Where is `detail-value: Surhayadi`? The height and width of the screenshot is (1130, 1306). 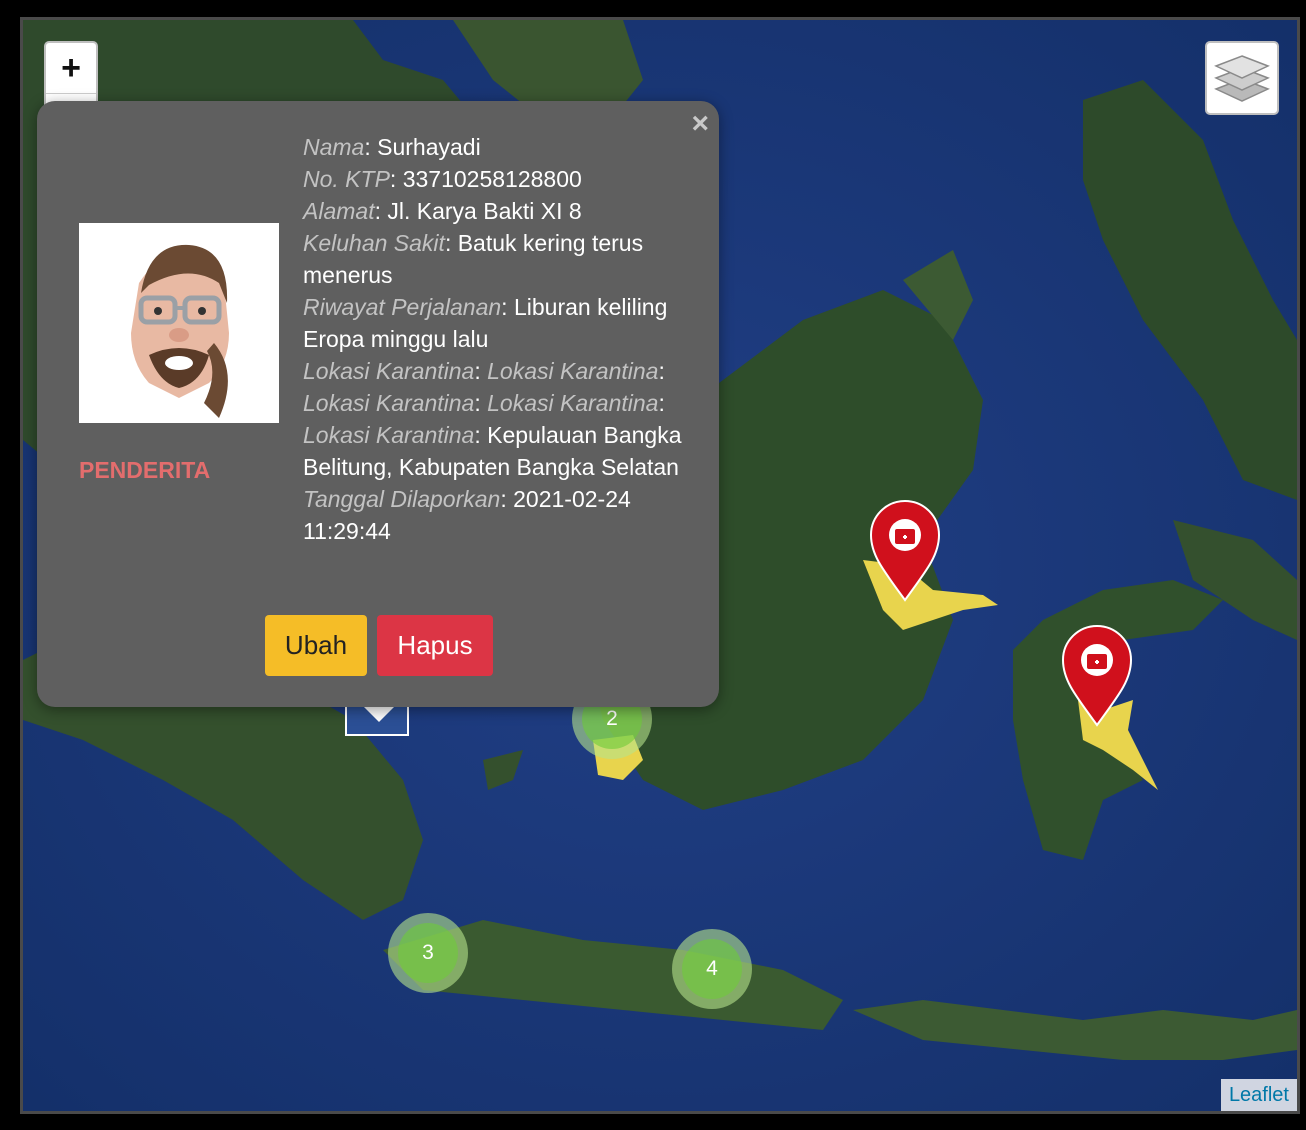 detail-value: Surhayadi is located at coordinates (429, 147).